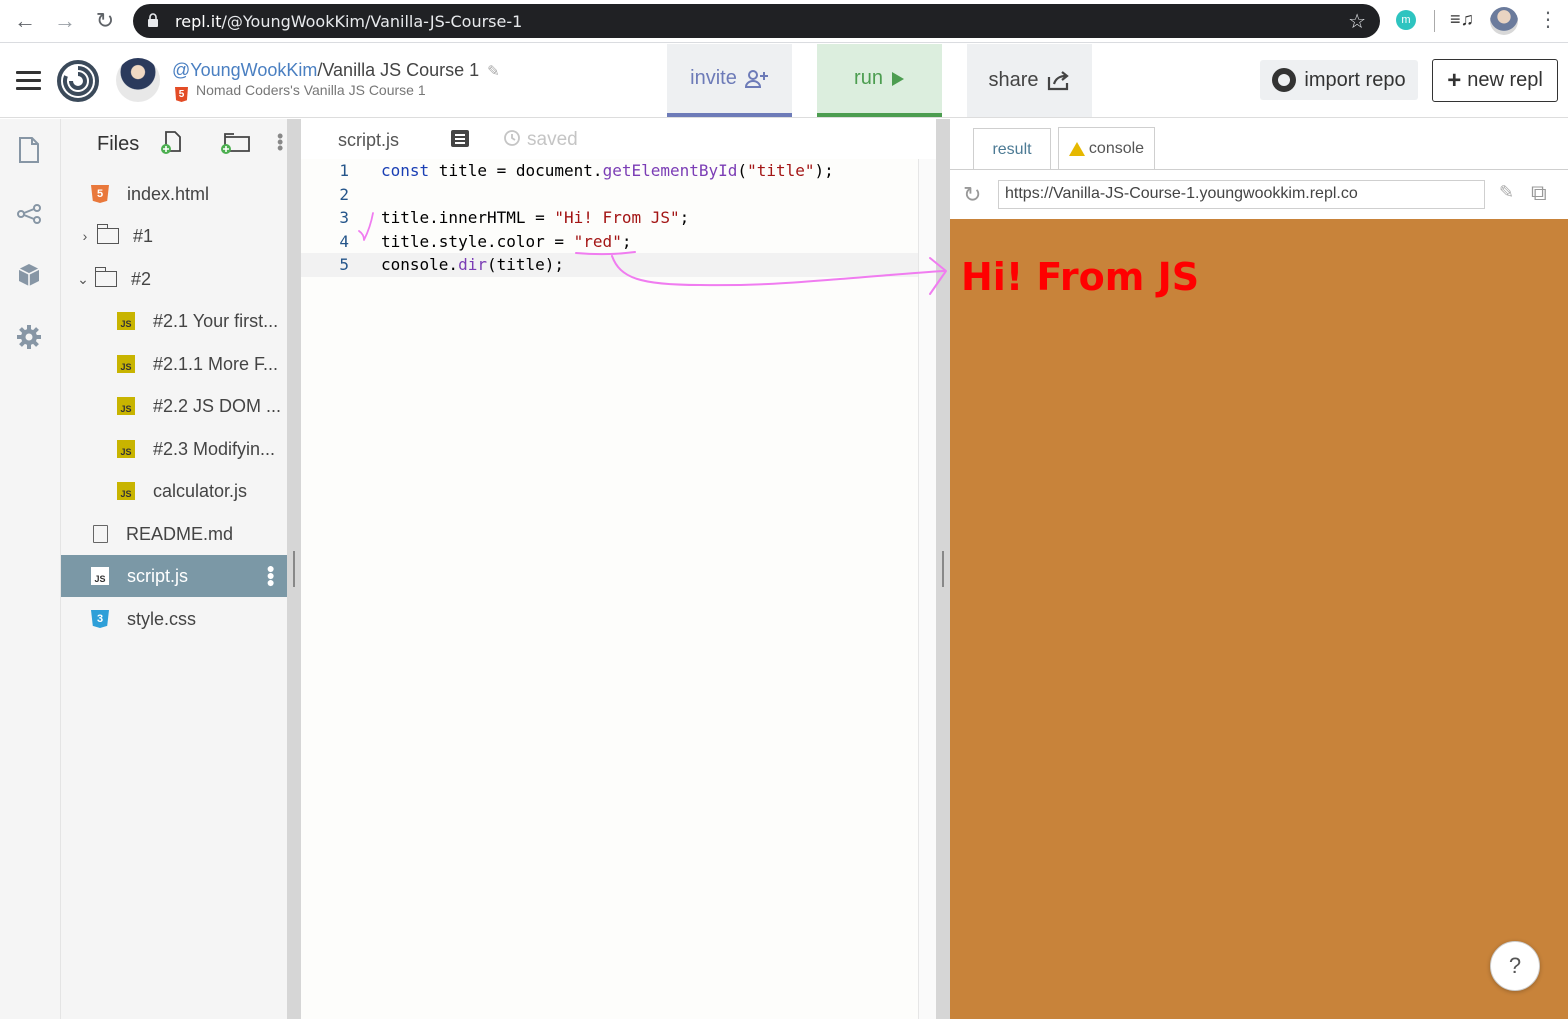 The height and width of the screenshot is (1019, 1568). I want to click on share-icon, so click(1058, 80).